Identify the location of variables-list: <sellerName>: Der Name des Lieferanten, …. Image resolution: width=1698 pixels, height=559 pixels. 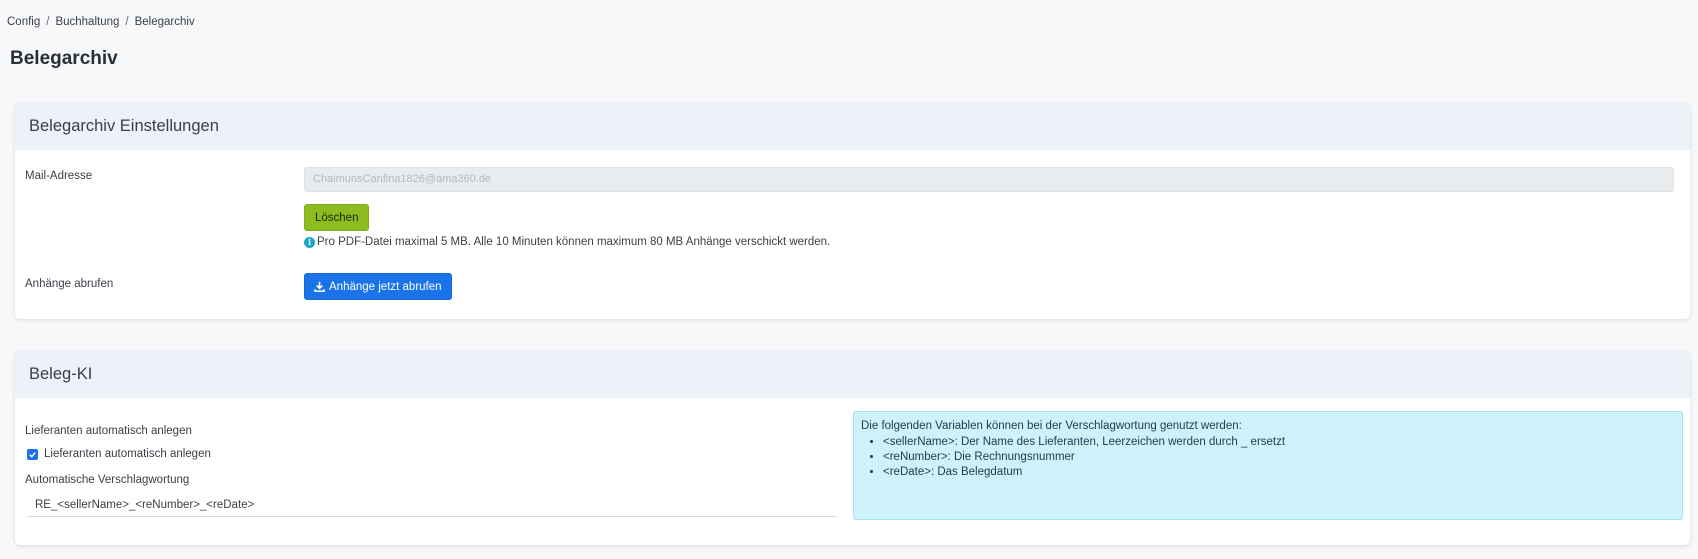
(1268, 457).